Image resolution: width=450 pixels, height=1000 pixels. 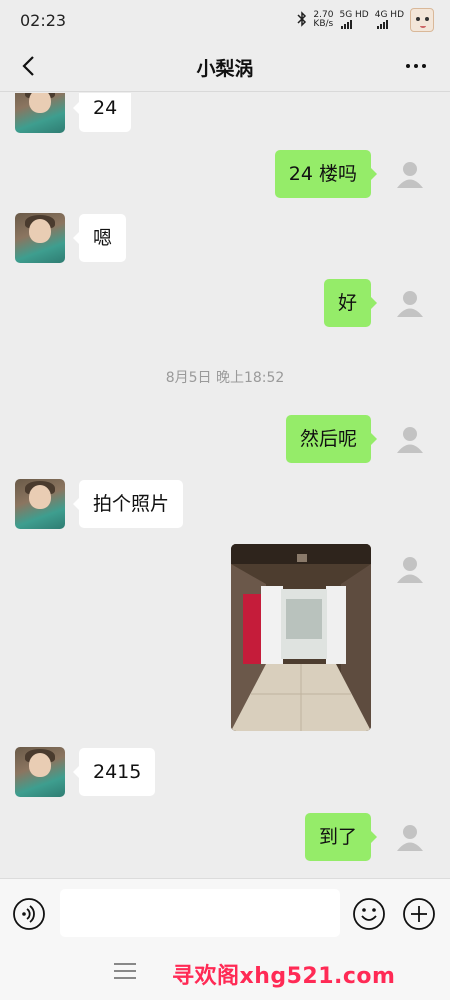 I want to click on bluetooth-icon, so click(x=302, y=20).